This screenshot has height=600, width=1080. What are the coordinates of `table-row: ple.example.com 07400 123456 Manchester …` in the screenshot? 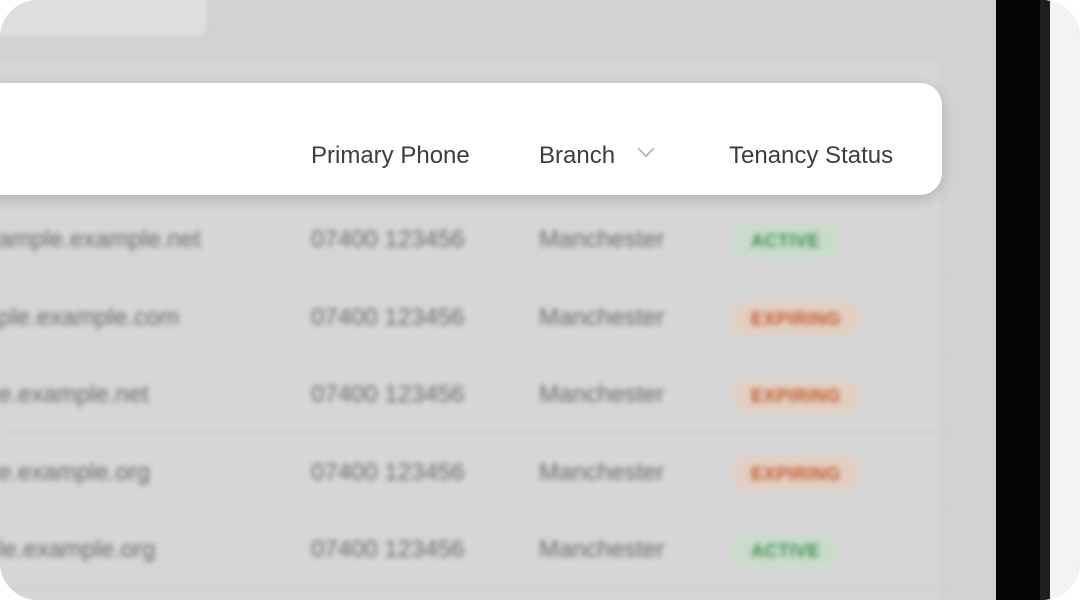 It's located at (473, 316).